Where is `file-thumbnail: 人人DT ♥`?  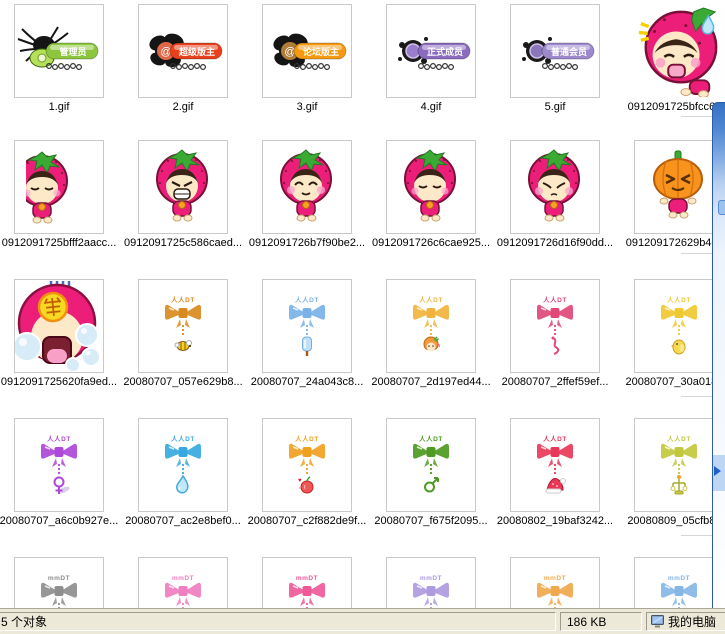
file-thumbnail: 人人DT ♥ is located at coordinates (307, 465).